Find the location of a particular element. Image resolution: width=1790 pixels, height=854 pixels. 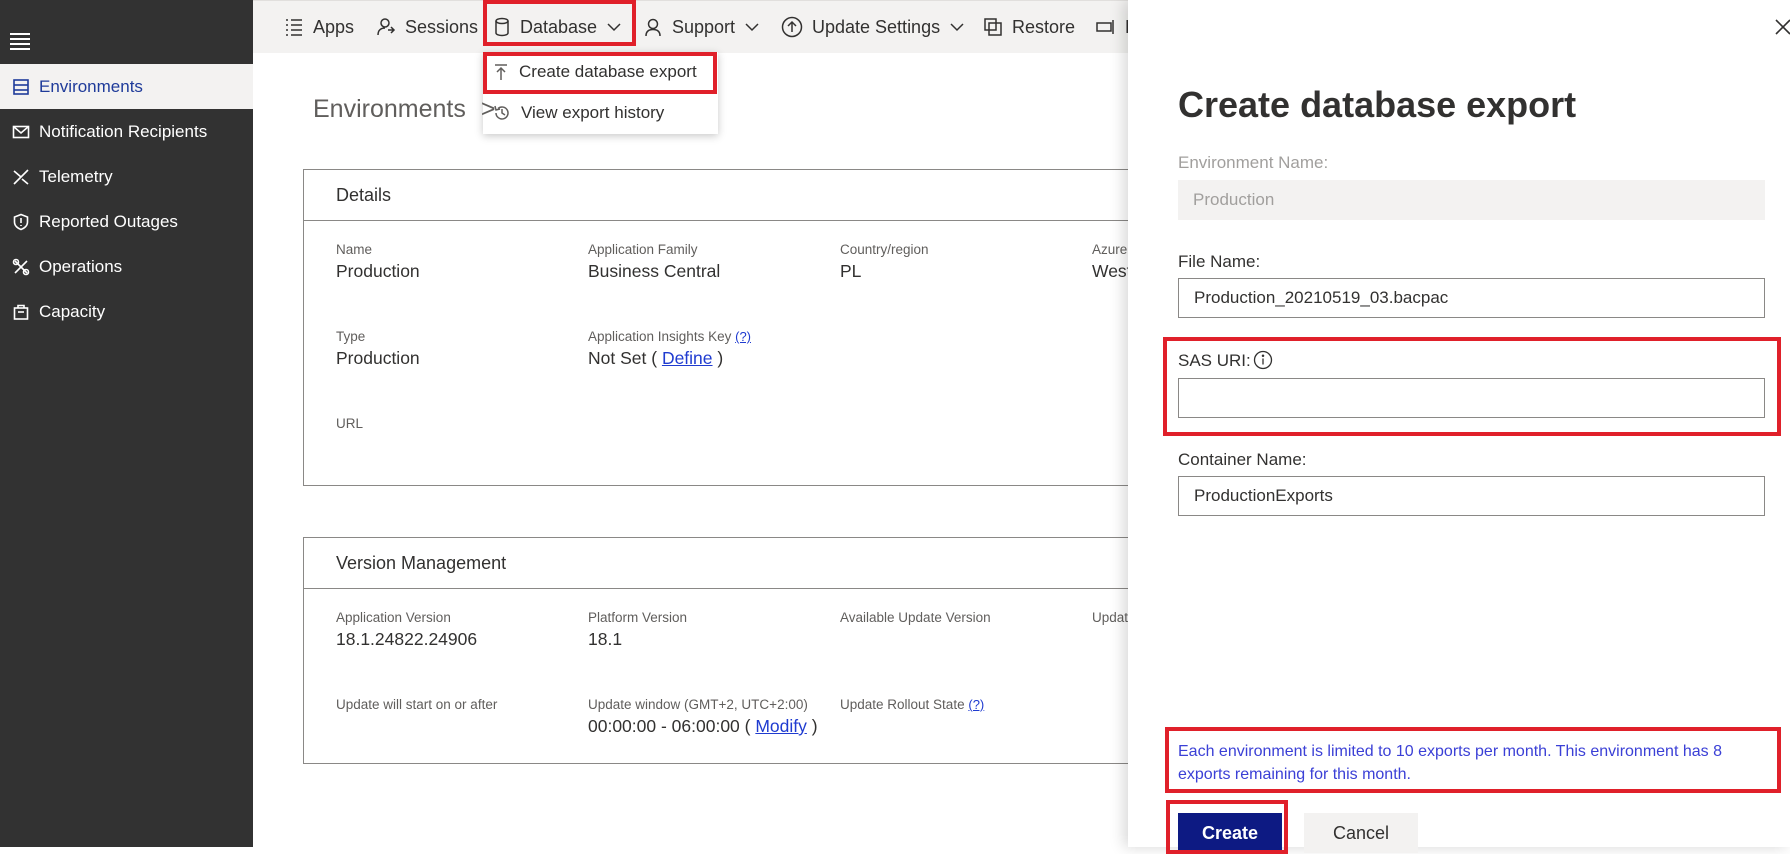

type-value: Production is located at coordinates (378, 358).